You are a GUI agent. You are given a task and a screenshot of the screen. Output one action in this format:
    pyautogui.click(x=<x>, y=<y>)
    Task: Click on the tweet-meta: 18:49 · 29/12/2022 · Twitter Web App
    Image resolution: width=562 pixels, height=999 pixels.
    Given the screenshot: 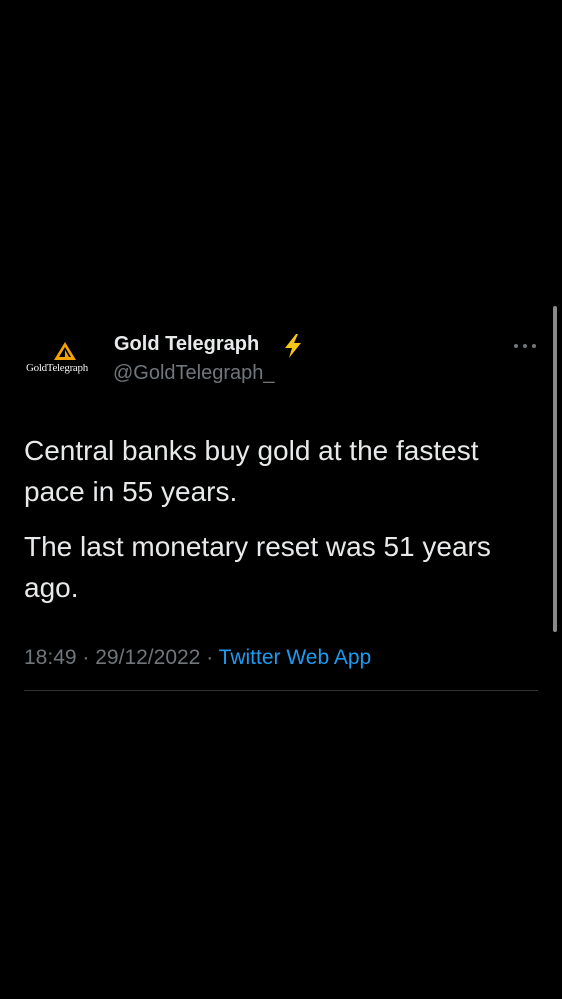 What is the action you would take?
    pyautogui.click(x=197, y=658)
    